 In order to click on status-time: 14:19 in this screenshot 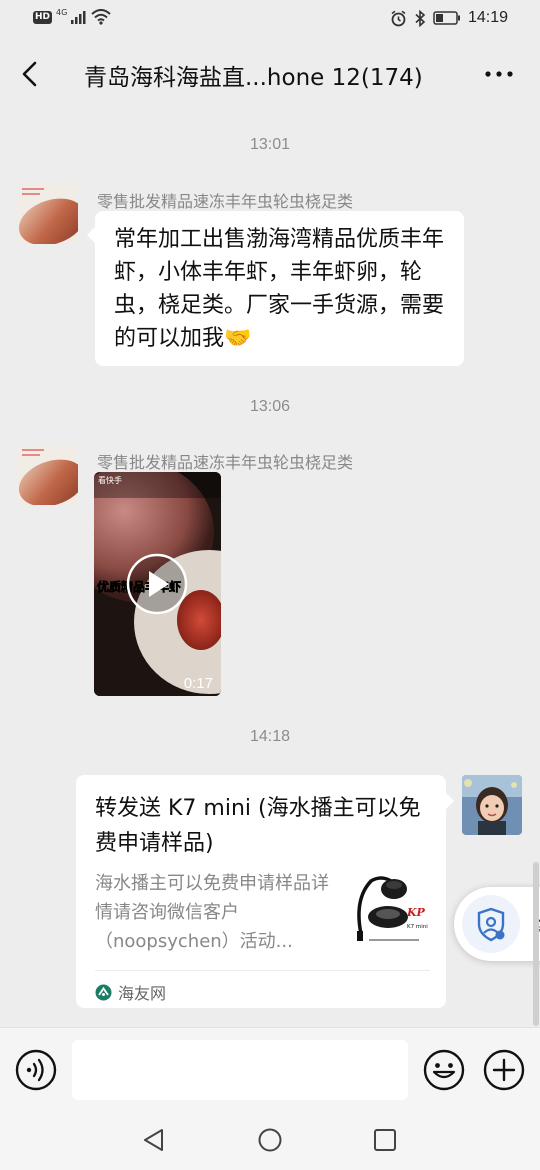, I will do `click(487, 17)`.